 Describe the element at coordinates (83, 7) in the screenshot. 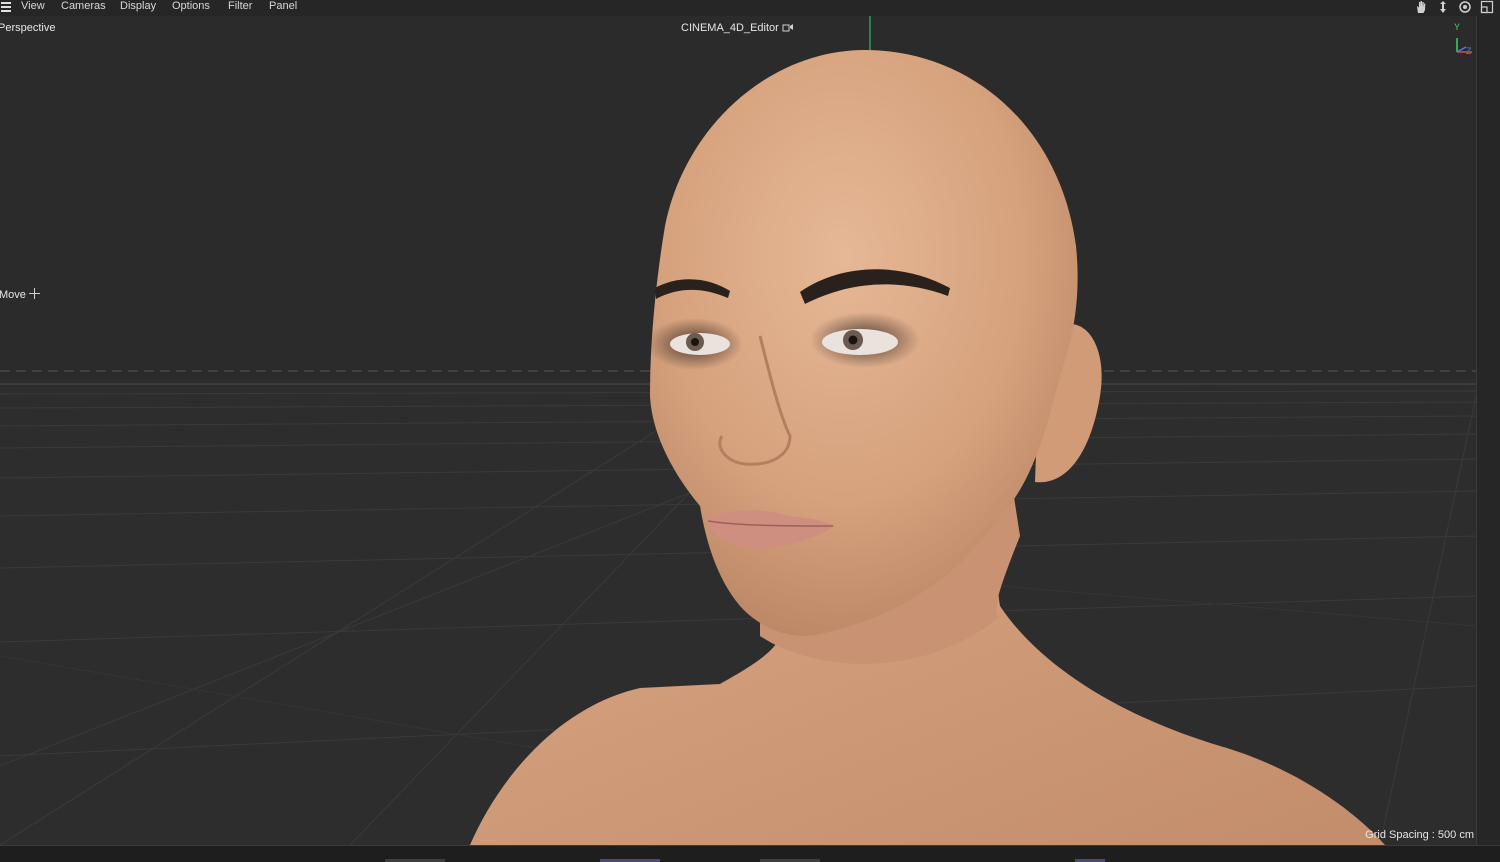

I see `menu-cameras: Cameras` at that location.